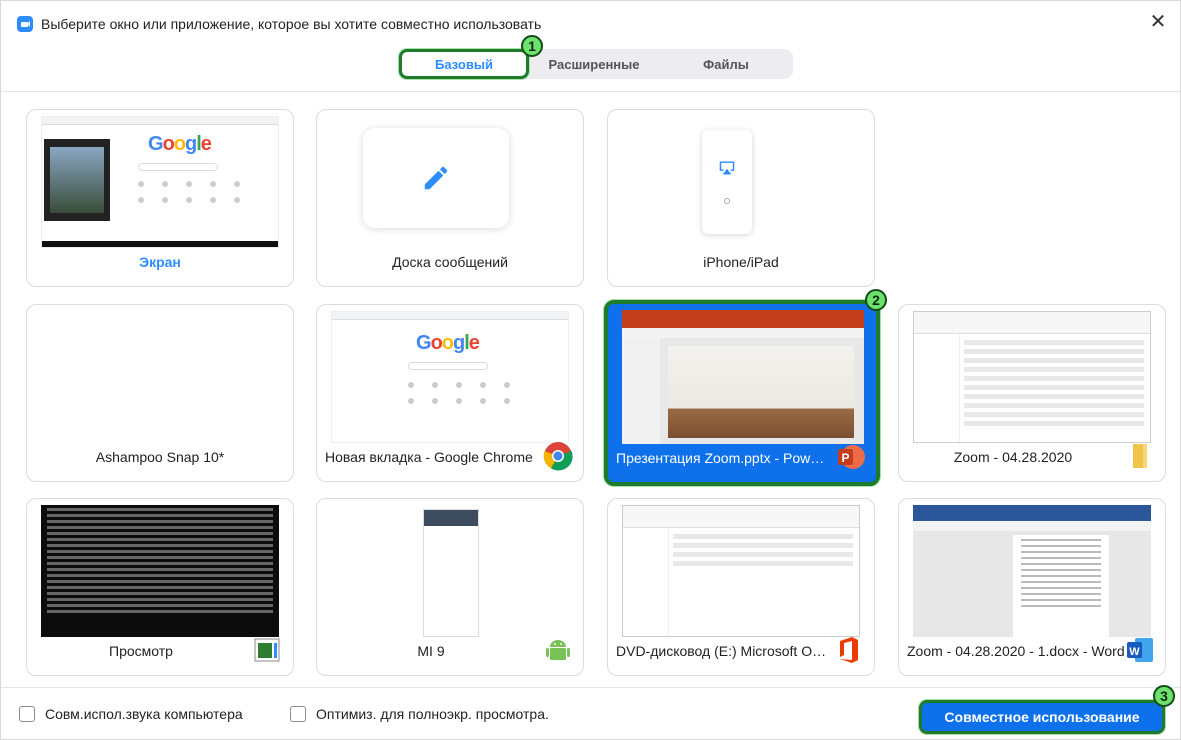  Describe the element at coordinates (558, 456) in the screenshot. I see `chrome-icon` at that location.